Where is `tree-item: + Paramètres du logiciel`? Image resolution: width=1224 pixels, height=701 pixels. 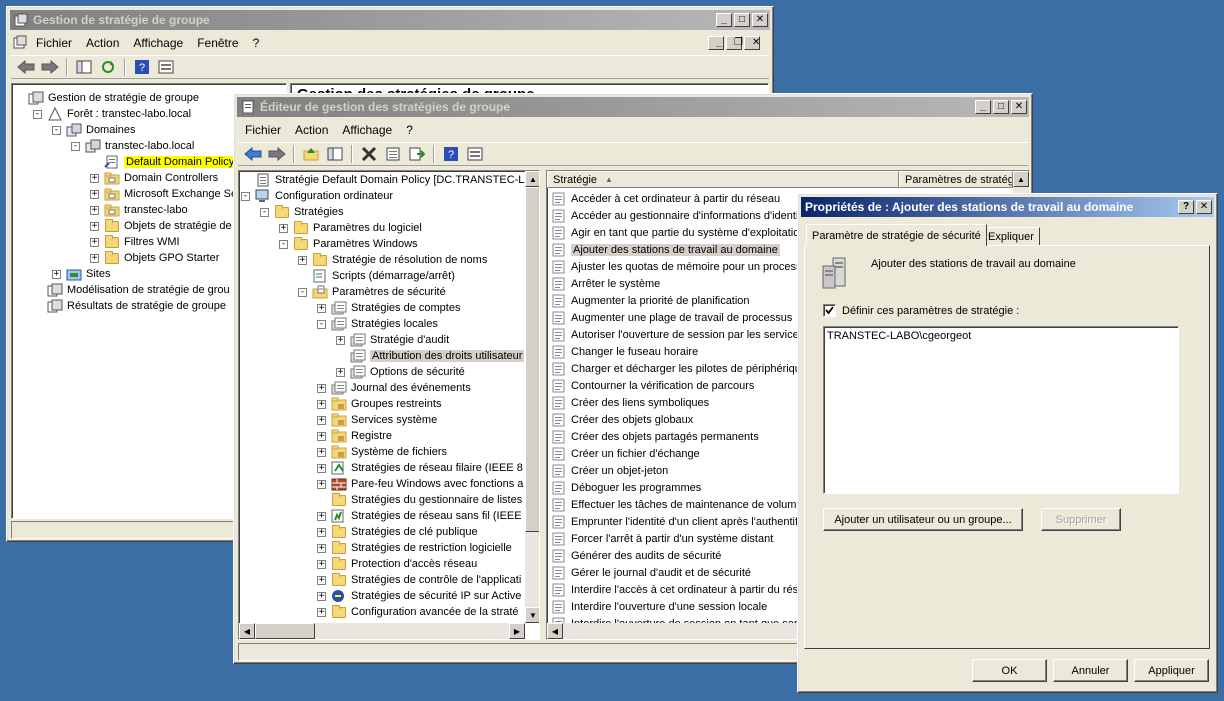 tree-item: + Paramètres du logiciel is located at coordinates (350, 228).